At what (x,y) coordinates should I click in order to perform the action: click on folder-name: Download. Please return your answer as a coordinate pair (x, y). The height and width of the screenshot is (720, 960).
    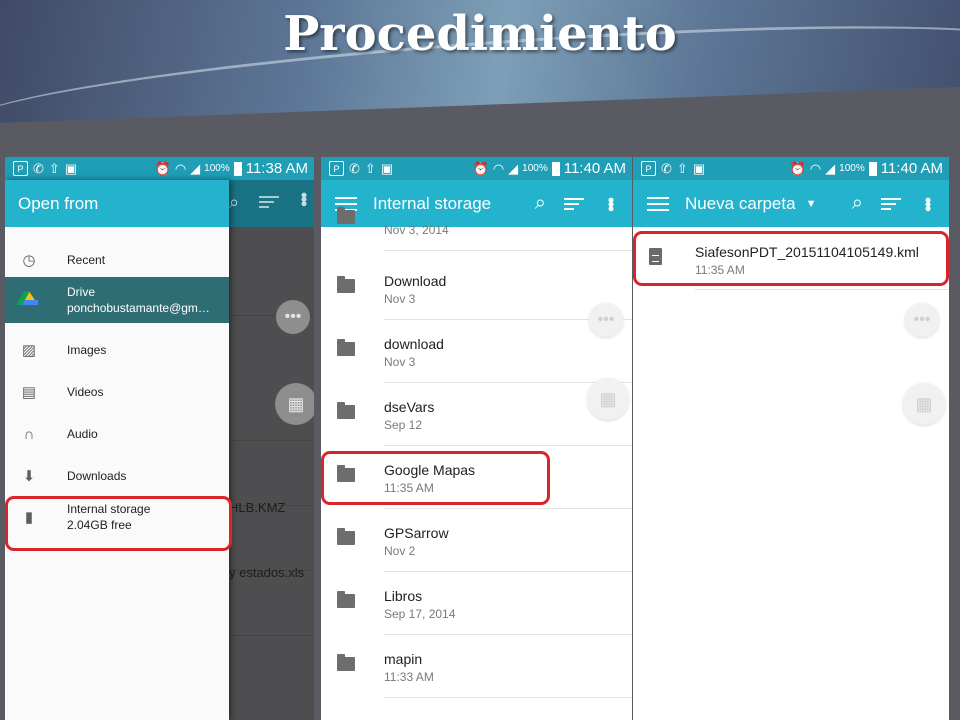
    Looking at the image, I should click on (415, 281).